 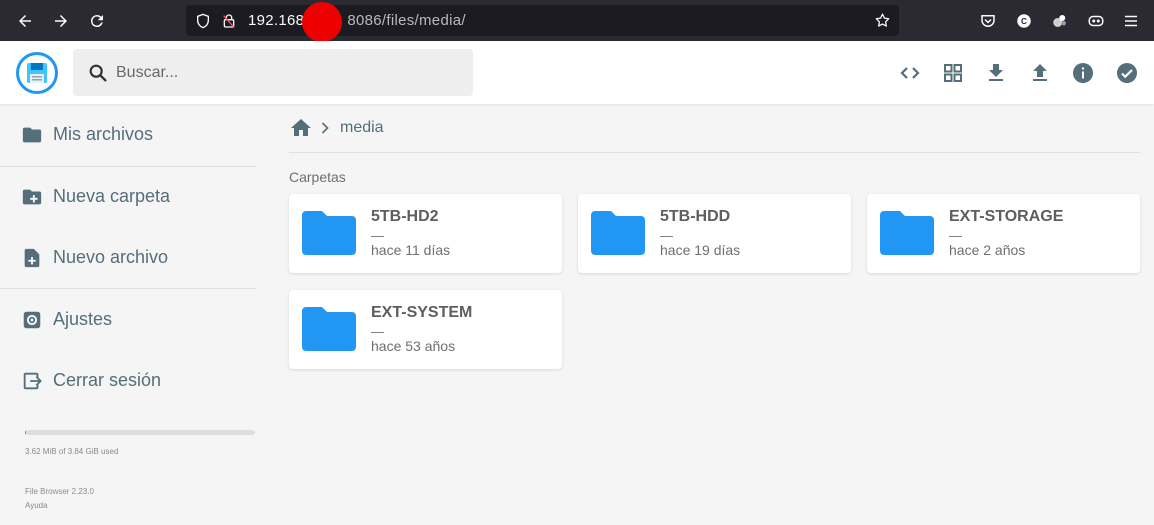 What do you see at coordinates (1060, 21) in the screenshot?
I see `extension-icon` at bounding box center [1060, 21].